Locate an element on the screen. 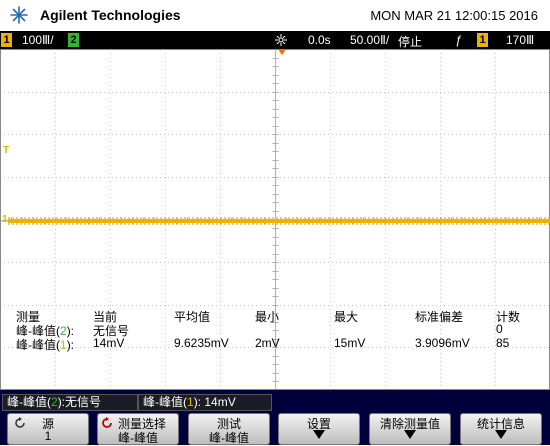 This screenshot has width=550, height=446. measurement-label-ch1: 峰-峰值(1): 14mV is located at coordinates (205, 402).